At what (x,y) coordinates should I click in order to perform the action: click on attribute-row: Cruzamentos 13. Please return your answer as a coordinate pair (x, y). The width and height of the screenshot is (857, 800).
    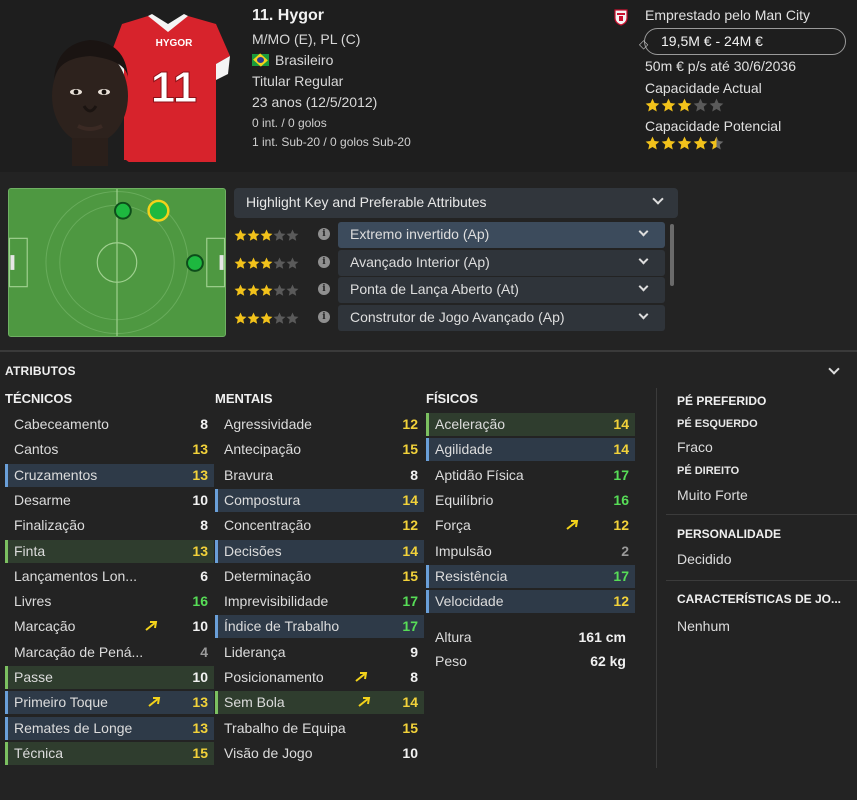
    Looking at the image, I should click on (109, 475).